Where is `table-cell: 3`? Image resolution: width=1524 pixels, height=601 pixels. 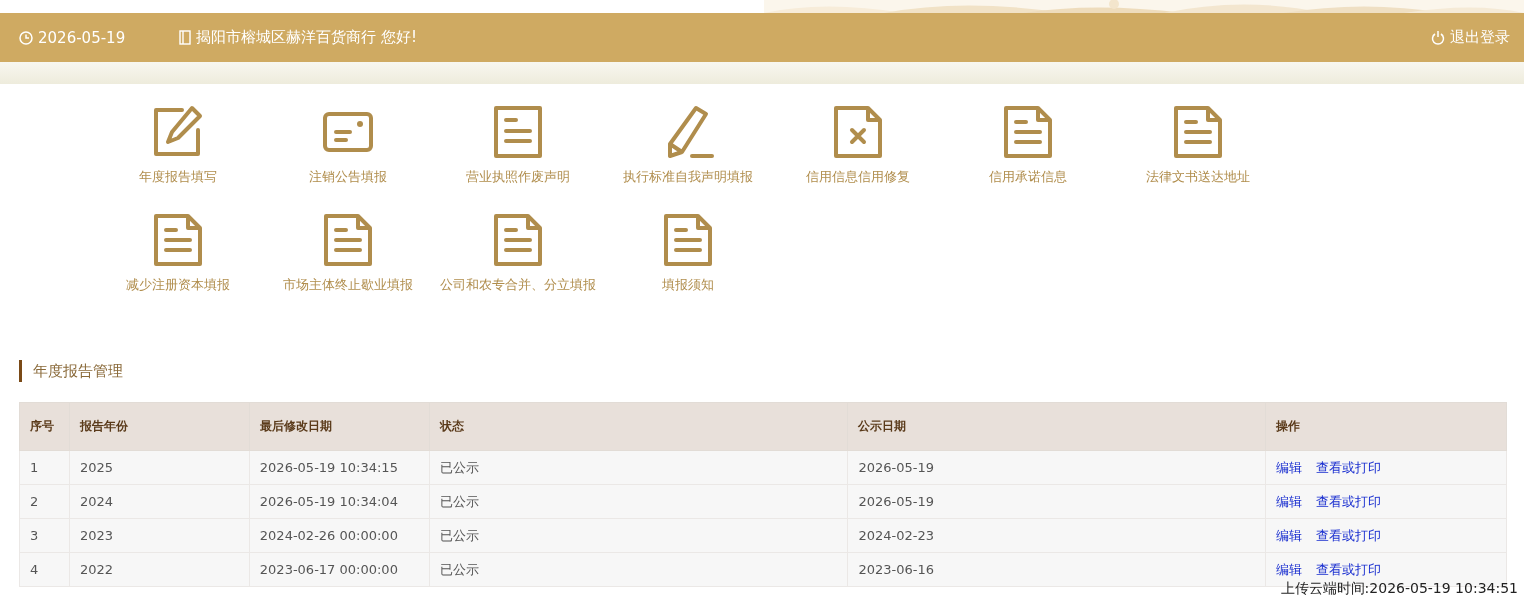
table-cell: 3 is located at coordinates (44, 535).